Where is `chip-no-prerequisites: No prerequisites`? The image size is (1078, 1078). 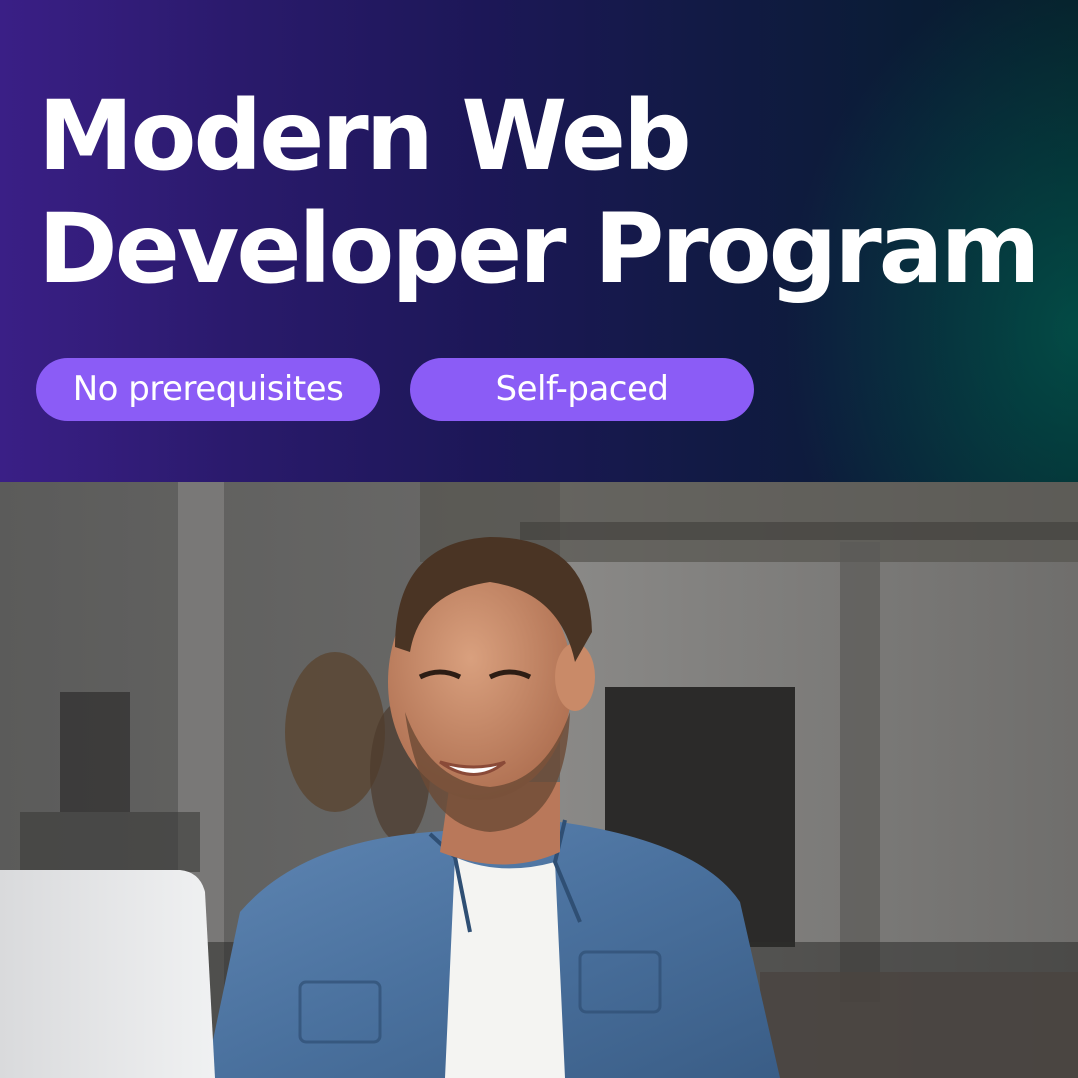
chip-no-prerequisites: No prerequisites is located at coordinates (208, 389).